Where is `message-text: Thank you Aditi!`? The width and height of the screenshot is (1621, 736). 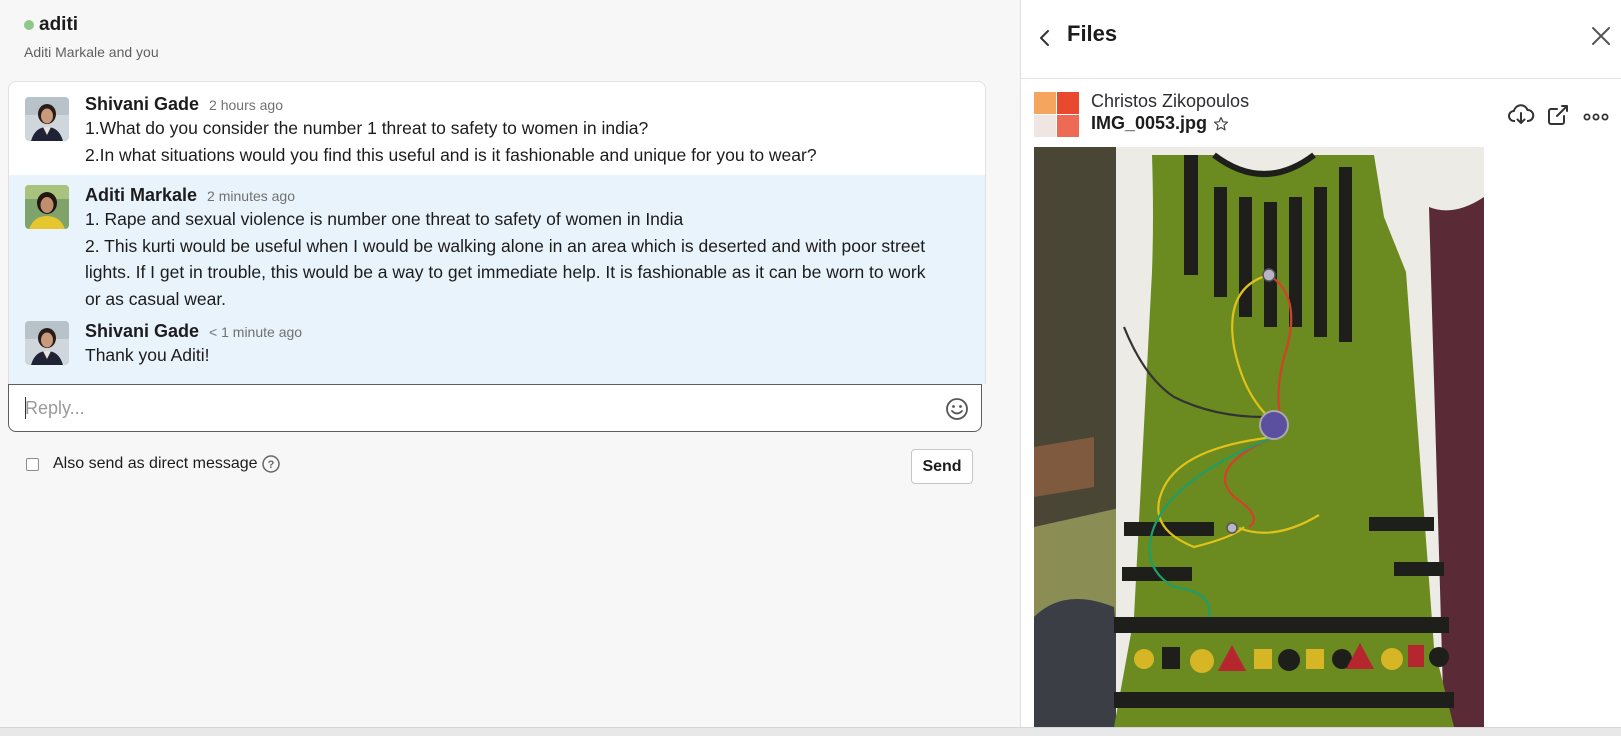
message-text: Thank you Aditi! is located at coordinates (147, 355).